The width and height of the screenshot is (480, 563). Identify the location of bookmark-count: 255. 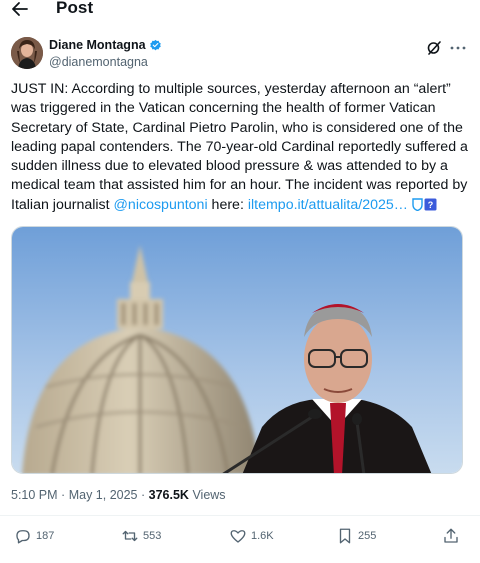
(367, 536).